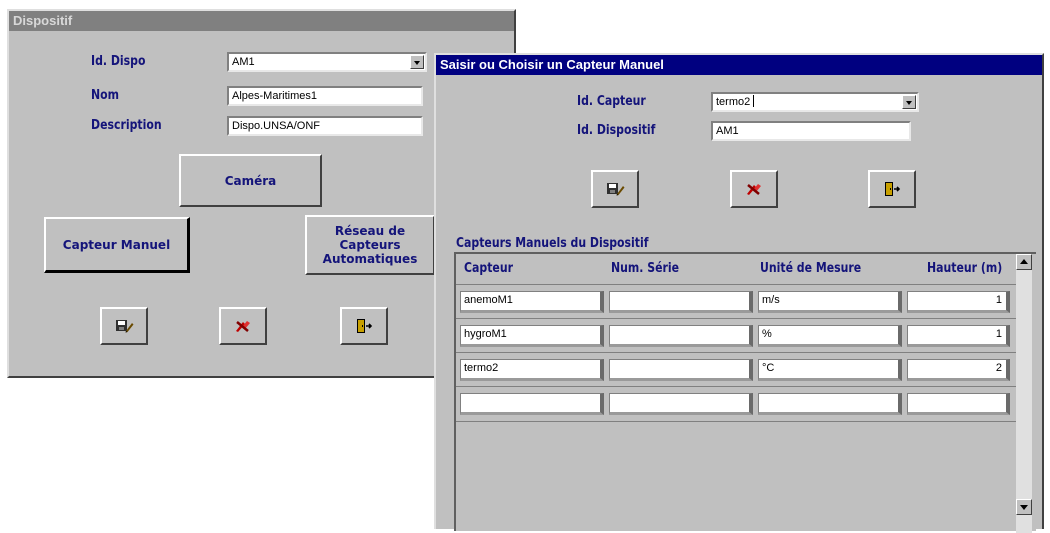  Describe the element at coordinates (261, 21) in the screenshot. I see `dispositif-title-bar: Dispositif` at that location.